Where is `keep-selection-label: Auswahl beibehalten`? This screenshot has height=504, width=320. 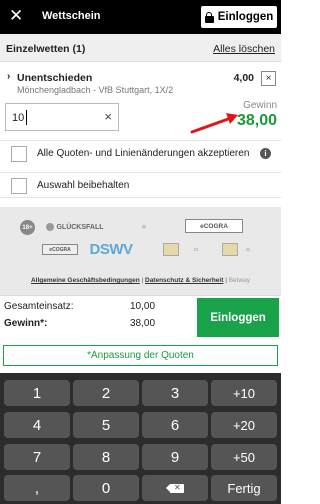
keep-selection-label: Auswahl beibehalten is located at coordinates (83, 185).